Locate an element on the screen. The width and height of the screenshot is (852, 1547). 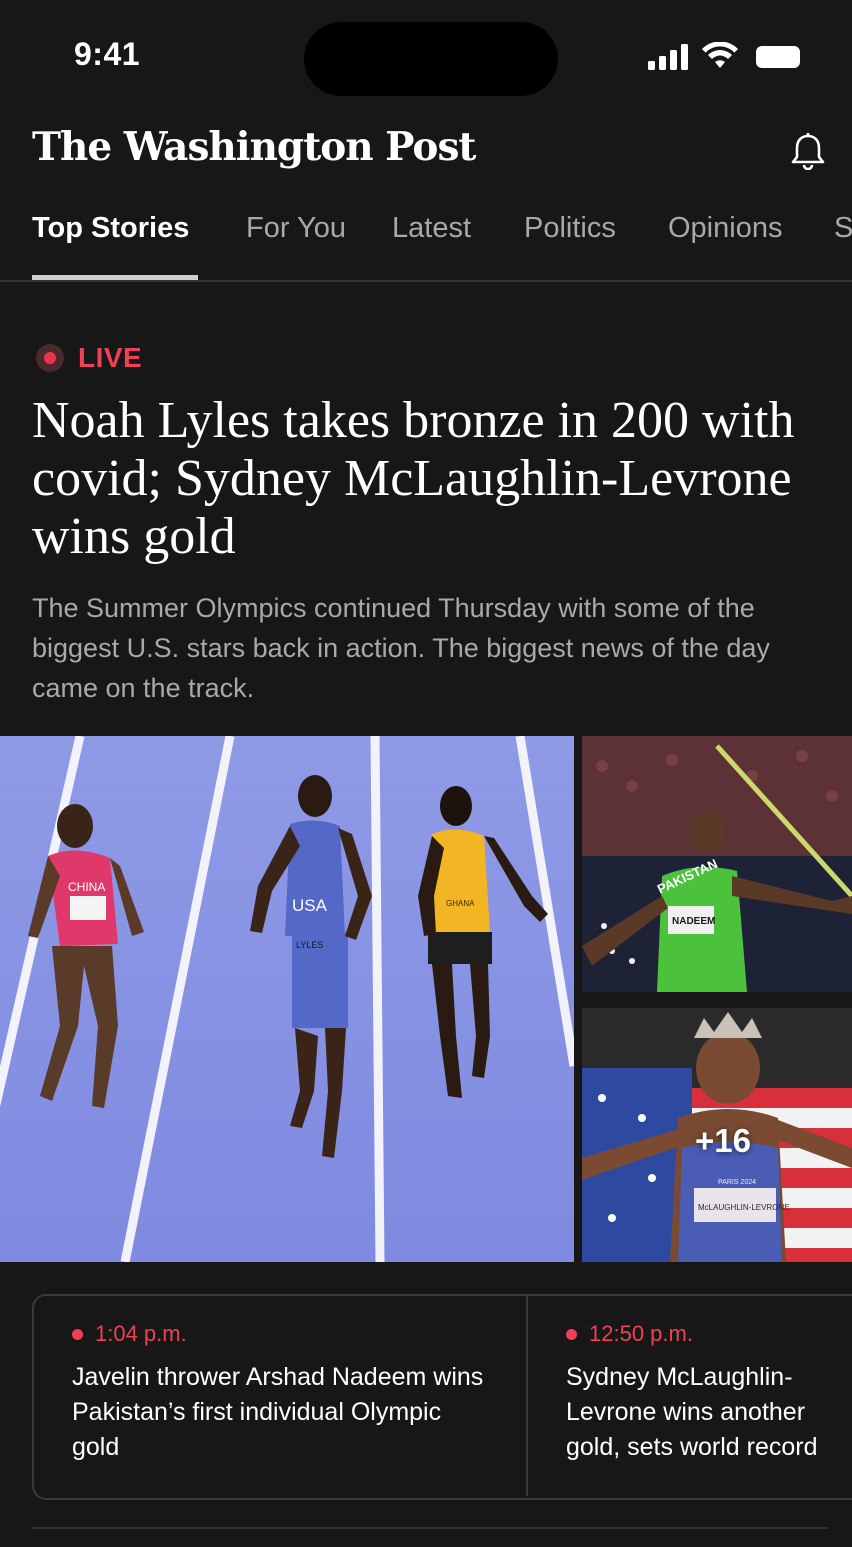
bib-text-lyles: LYLES is located at coordinates (309, 945).